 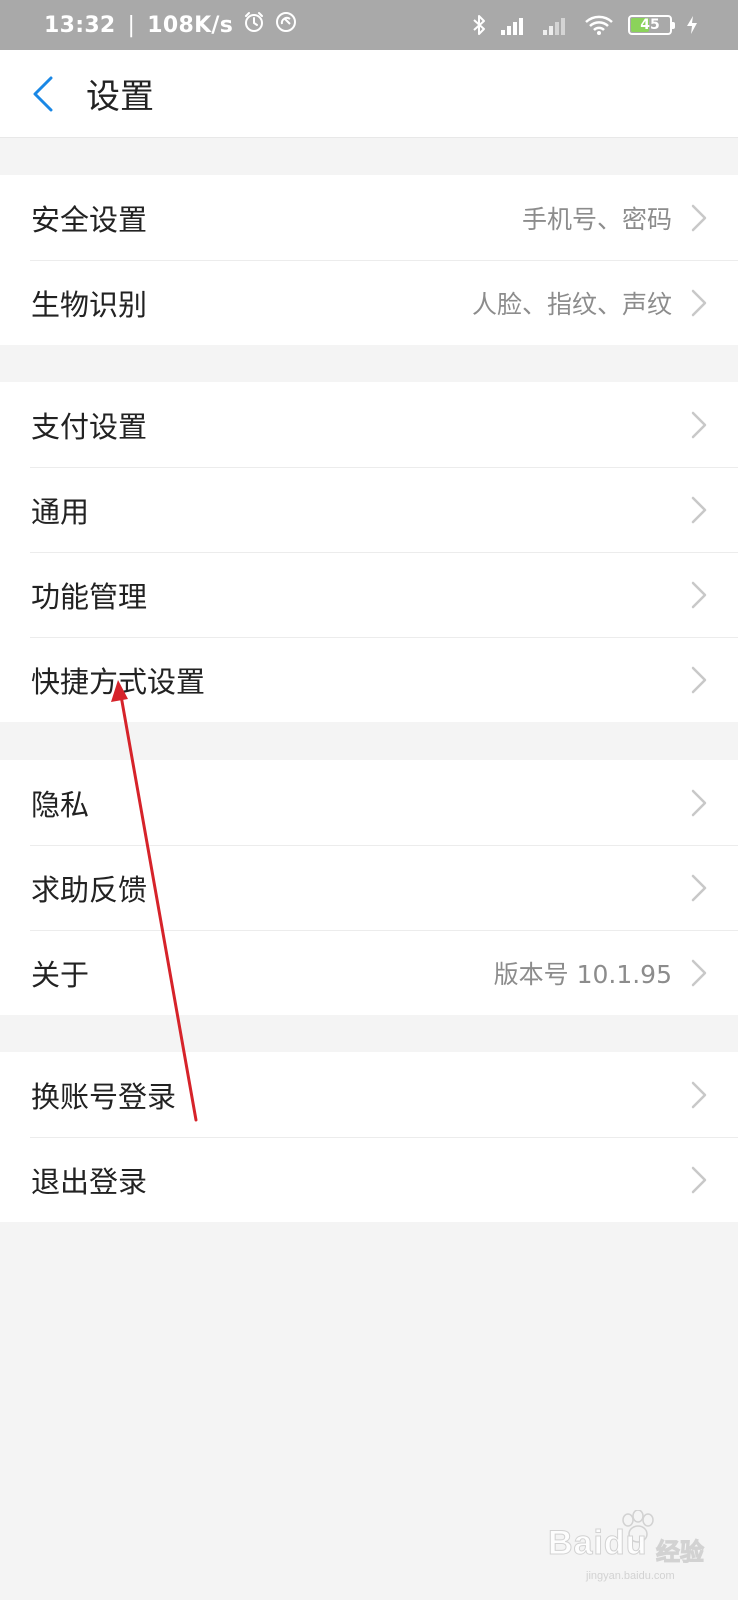 I want to click on row-label: 生物识别, so click(x=89, y=304).